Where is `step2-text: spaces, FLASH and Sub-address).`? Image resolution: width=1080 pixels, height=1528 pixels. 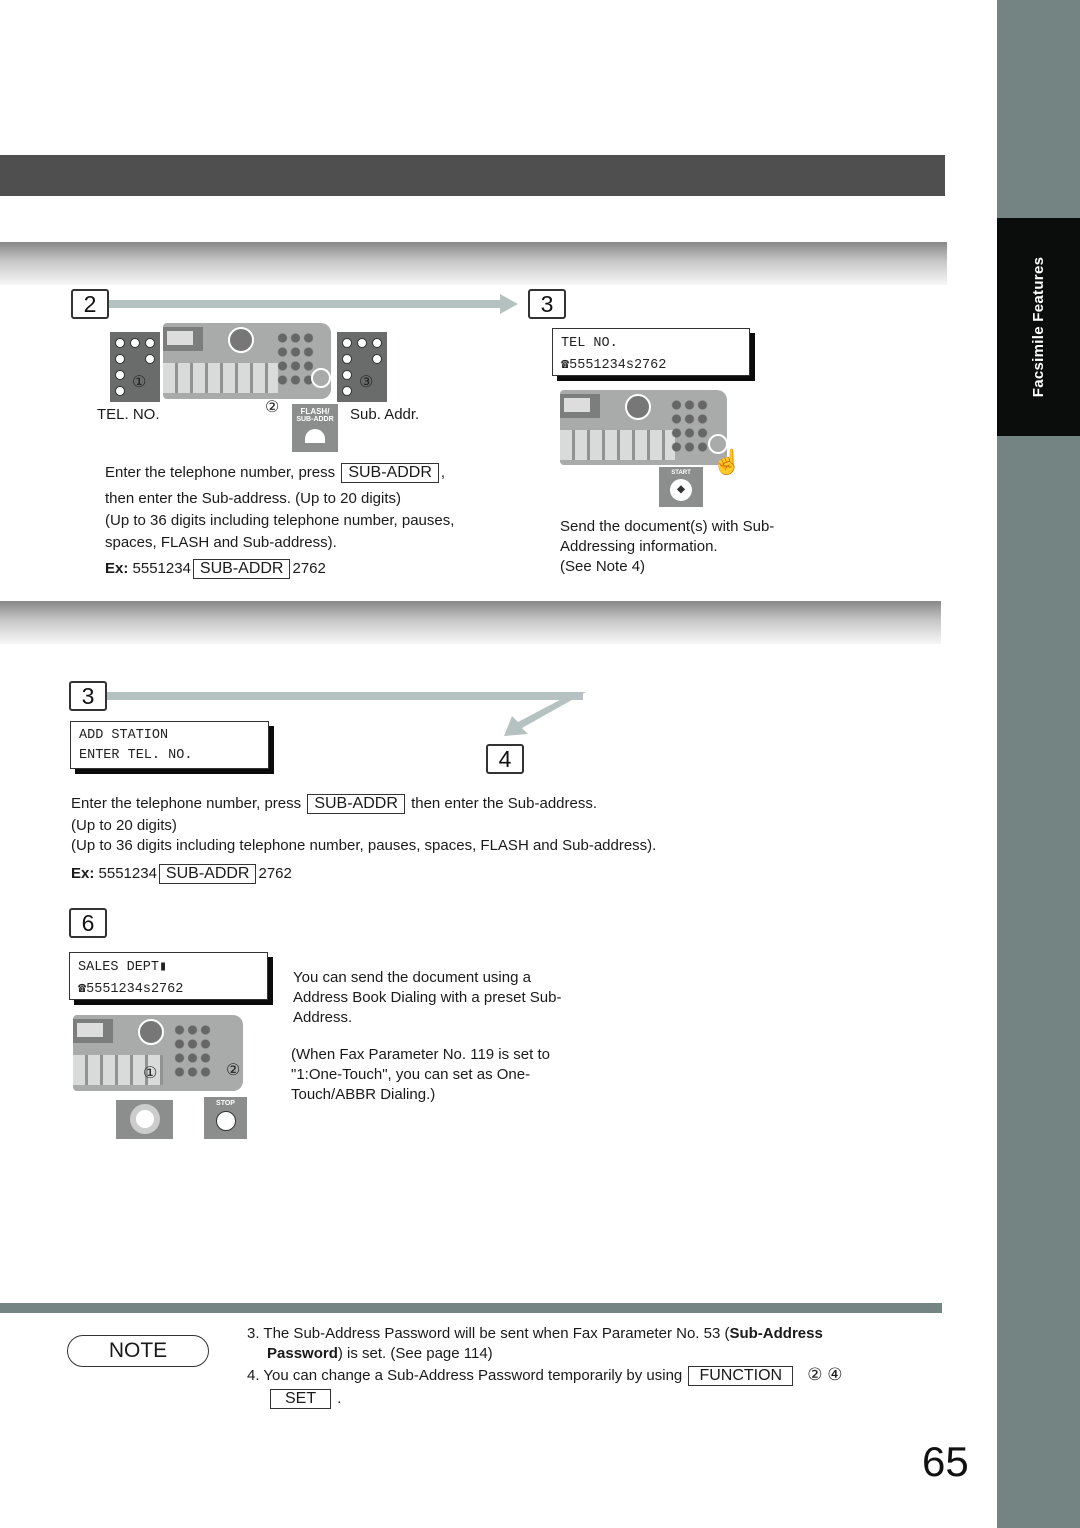
step2-text: spaces, FLASH and Sub-address). is located at coordinates (221, 542).